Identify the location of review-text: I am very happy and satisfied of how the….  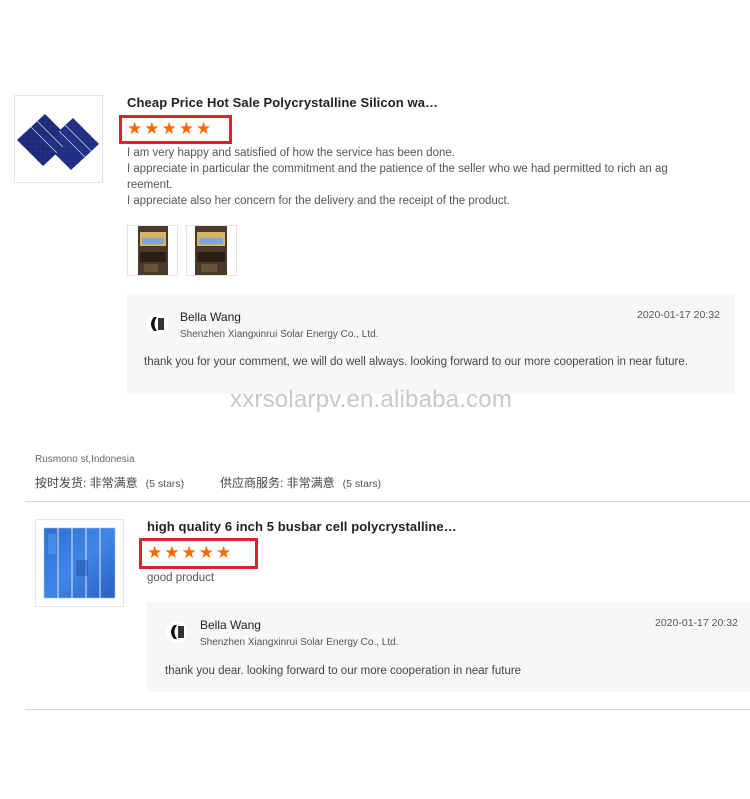
(417, 177).